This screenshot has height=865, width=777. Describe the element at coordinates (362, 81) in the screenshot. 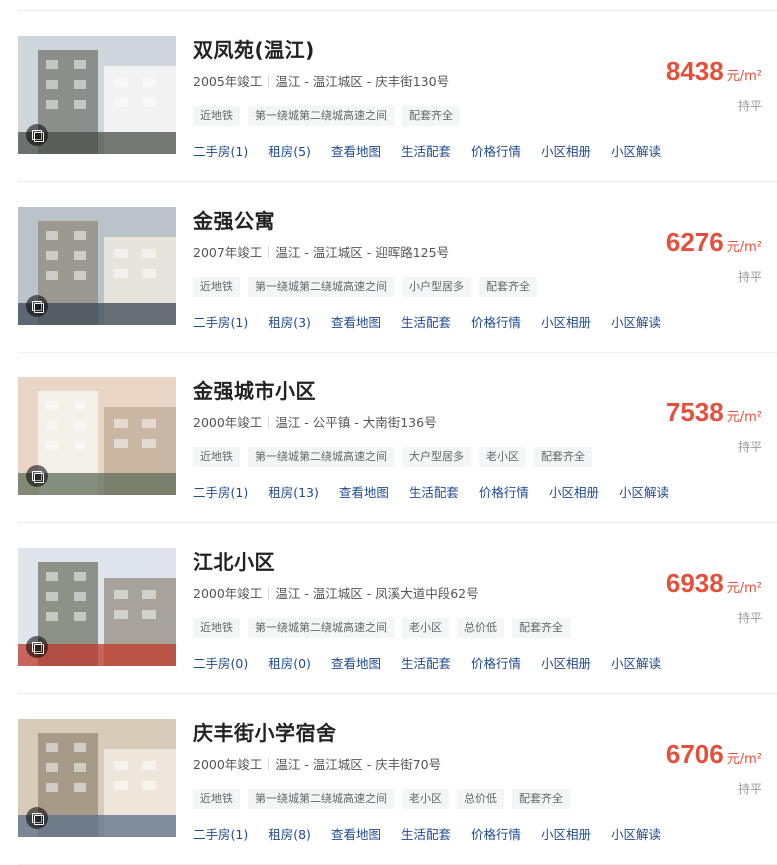

I see `community-location: 温江 - 温江城区 - 庆丰街130号` at that location.